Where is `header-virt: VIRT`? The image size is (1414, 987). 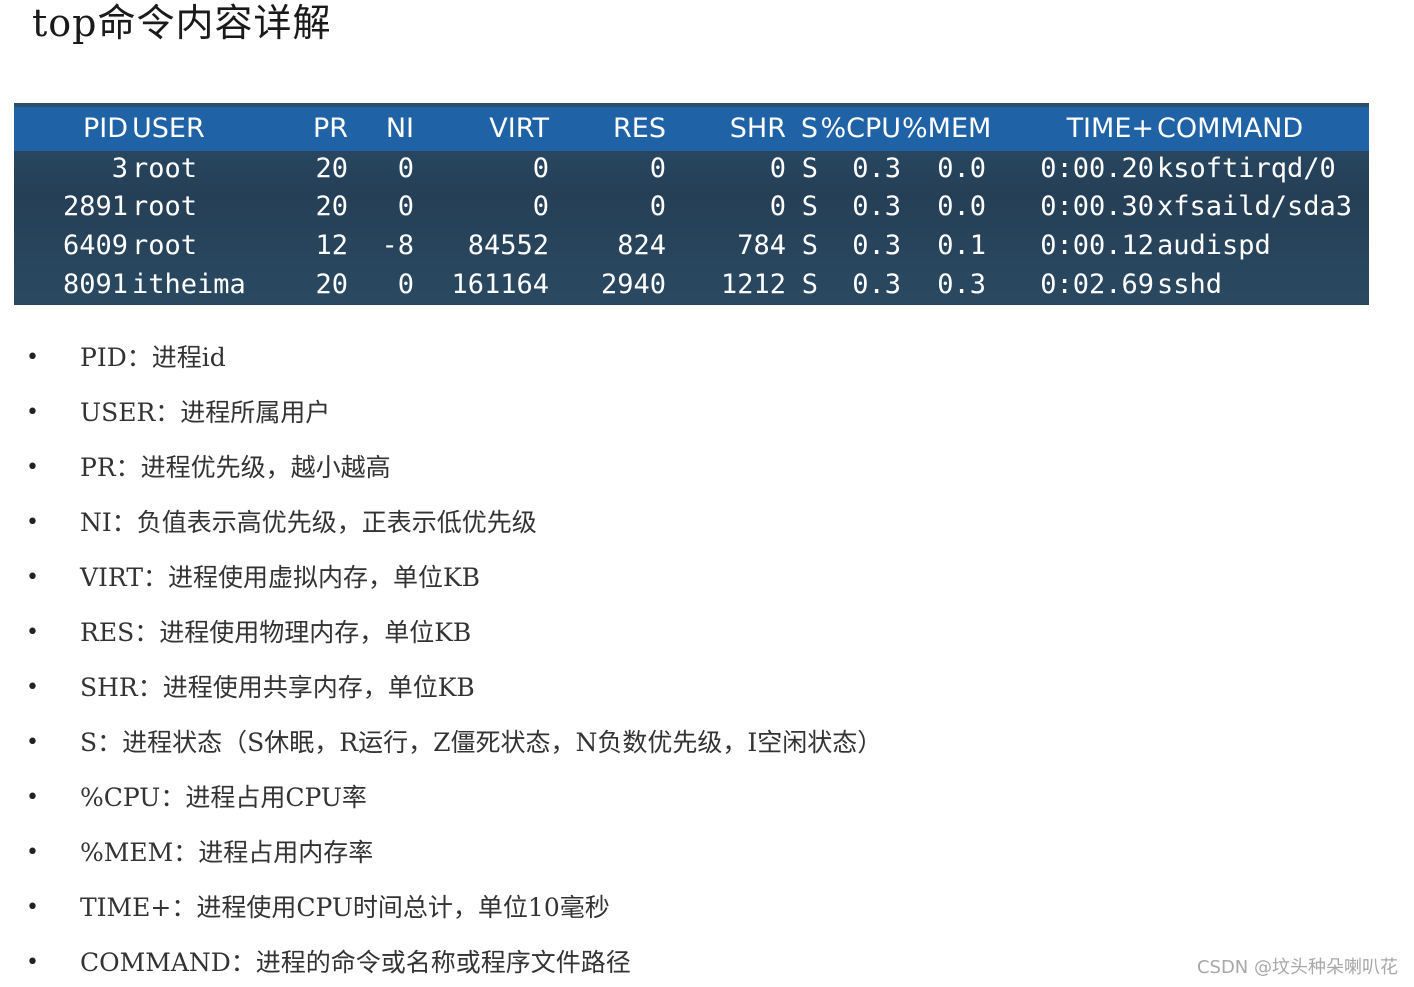
header-virt: VIRT is located at coordinates (519, 128).